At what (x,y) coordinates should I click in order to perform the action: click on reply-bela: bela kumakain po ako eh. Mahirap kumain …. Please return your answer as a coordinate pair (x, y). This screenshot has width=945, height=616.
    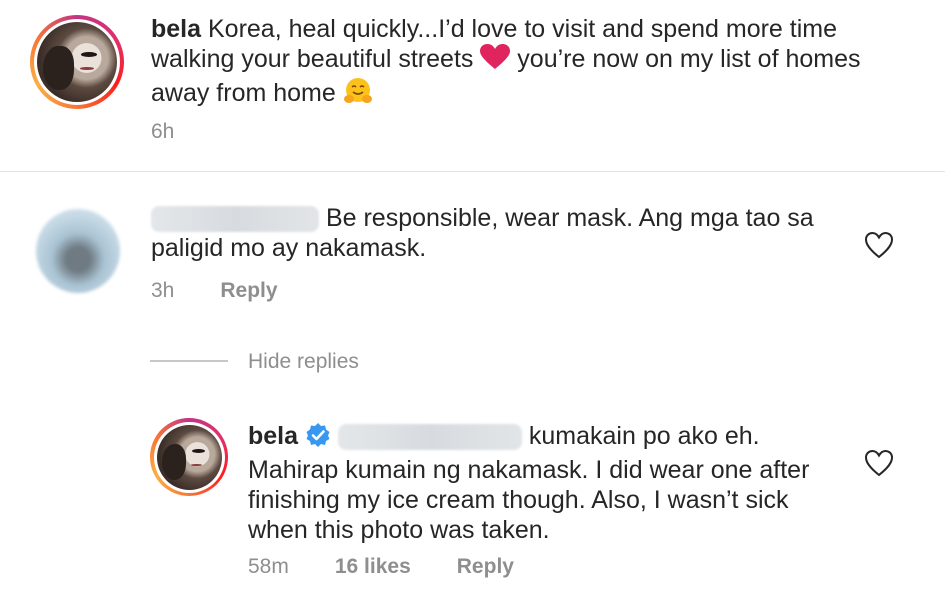
    Looking at the image, I should click on (553, 483).